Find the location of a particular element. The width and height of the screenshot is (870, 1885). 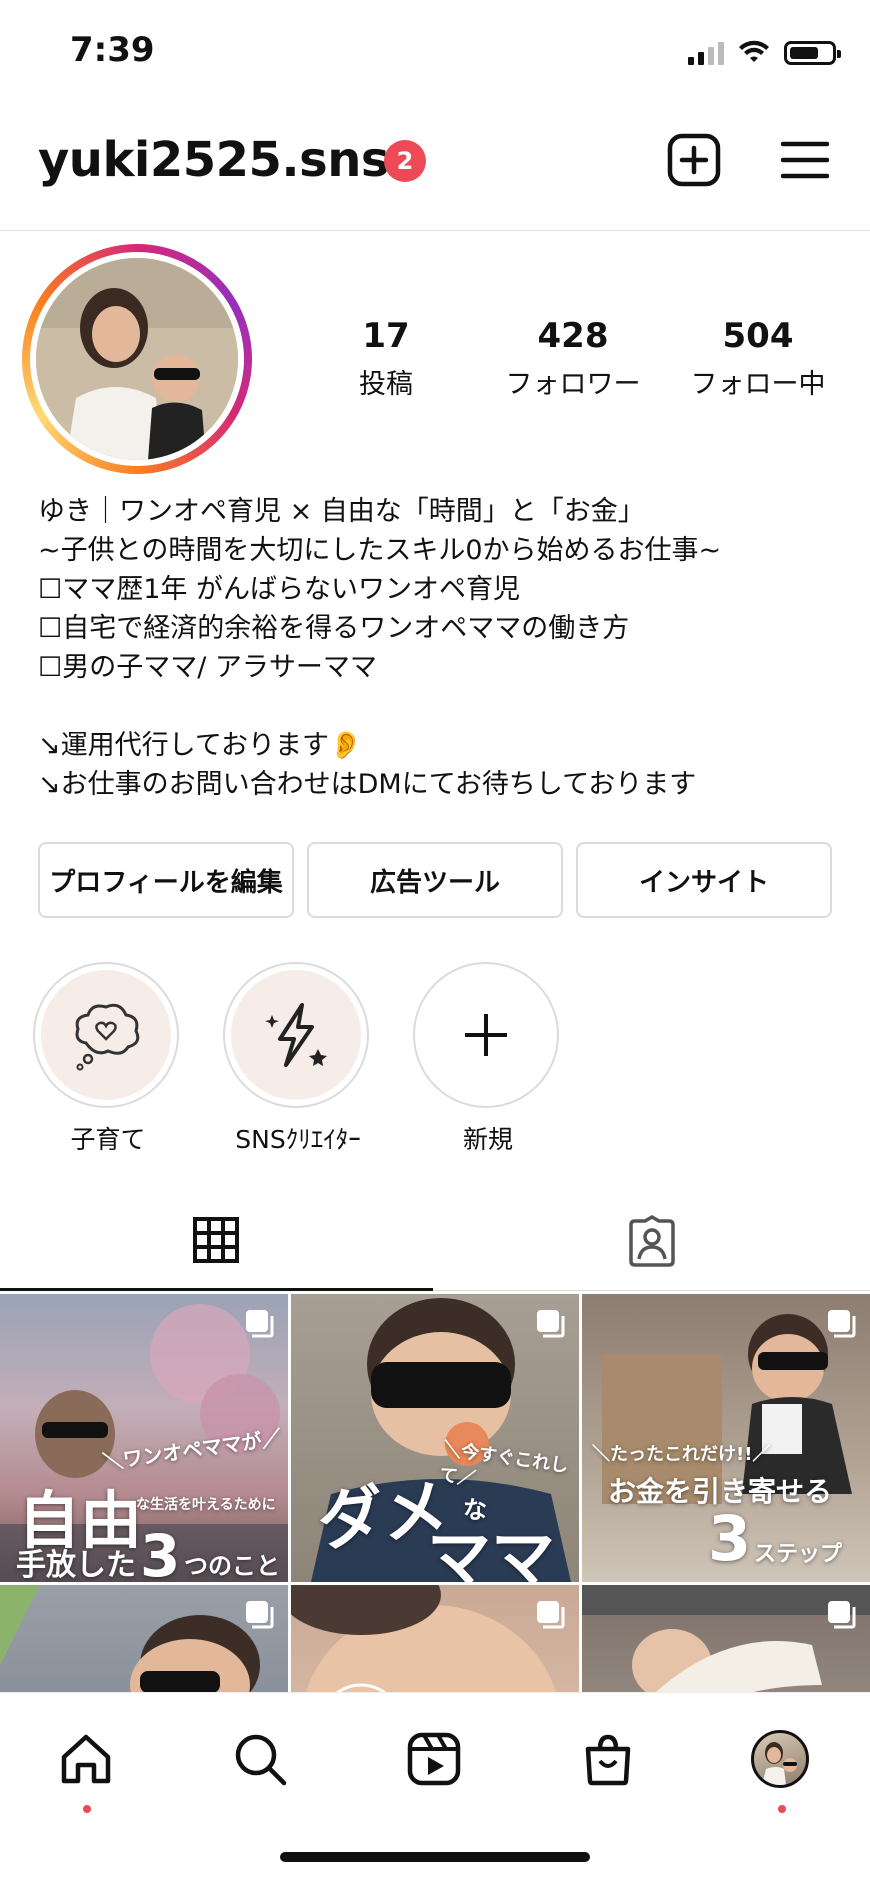

status-icons is located at coordinates (764, 53).